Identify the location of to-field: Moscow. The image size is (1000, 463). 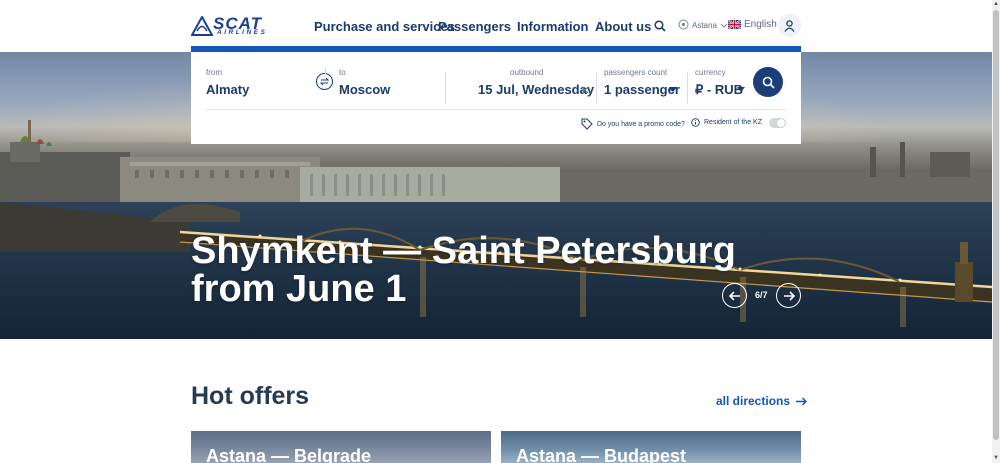
(364, 89).